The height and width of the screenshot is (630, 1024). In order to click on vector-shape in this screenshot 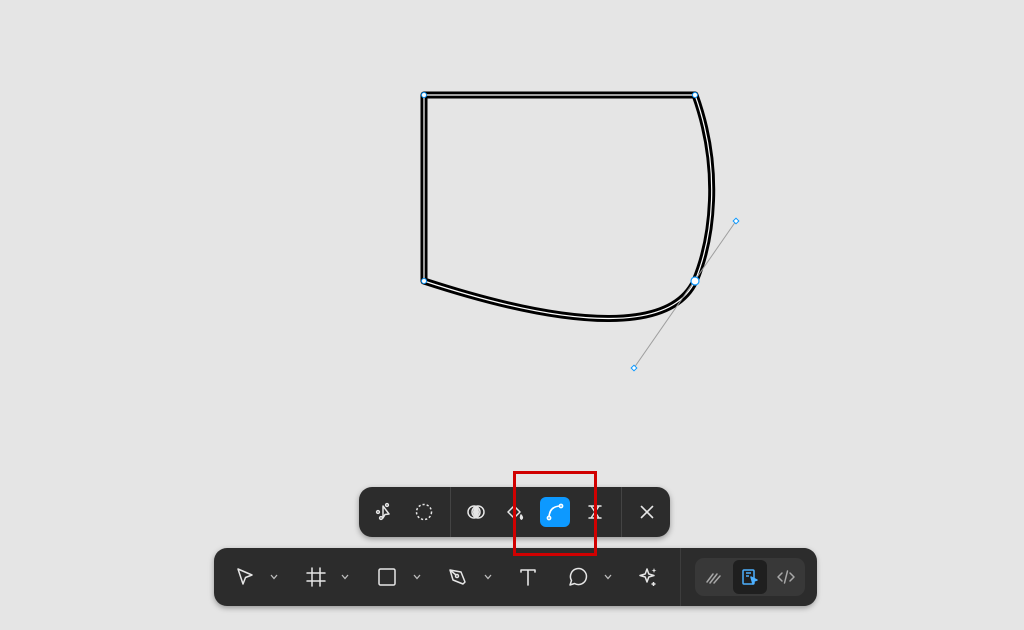, I will do `click(568, 206)`.